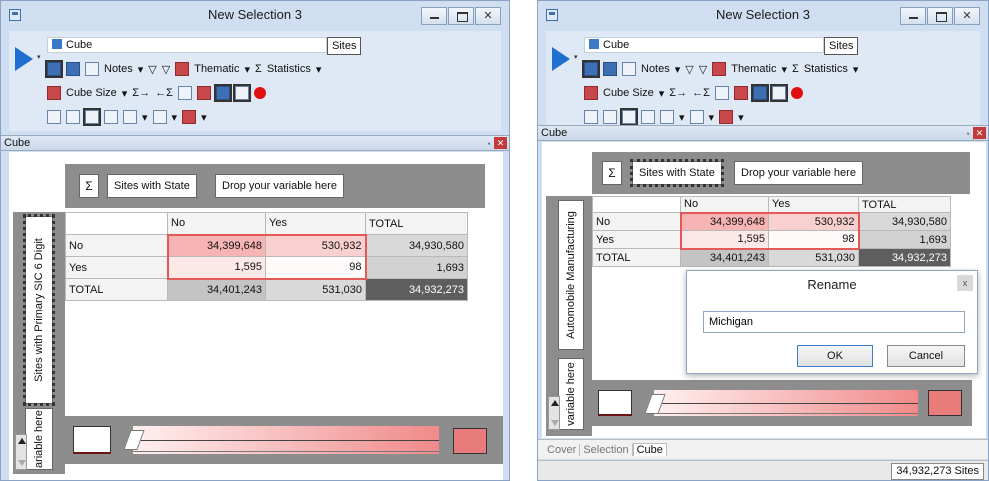  I want to click on export-icon, so click(726, 117).